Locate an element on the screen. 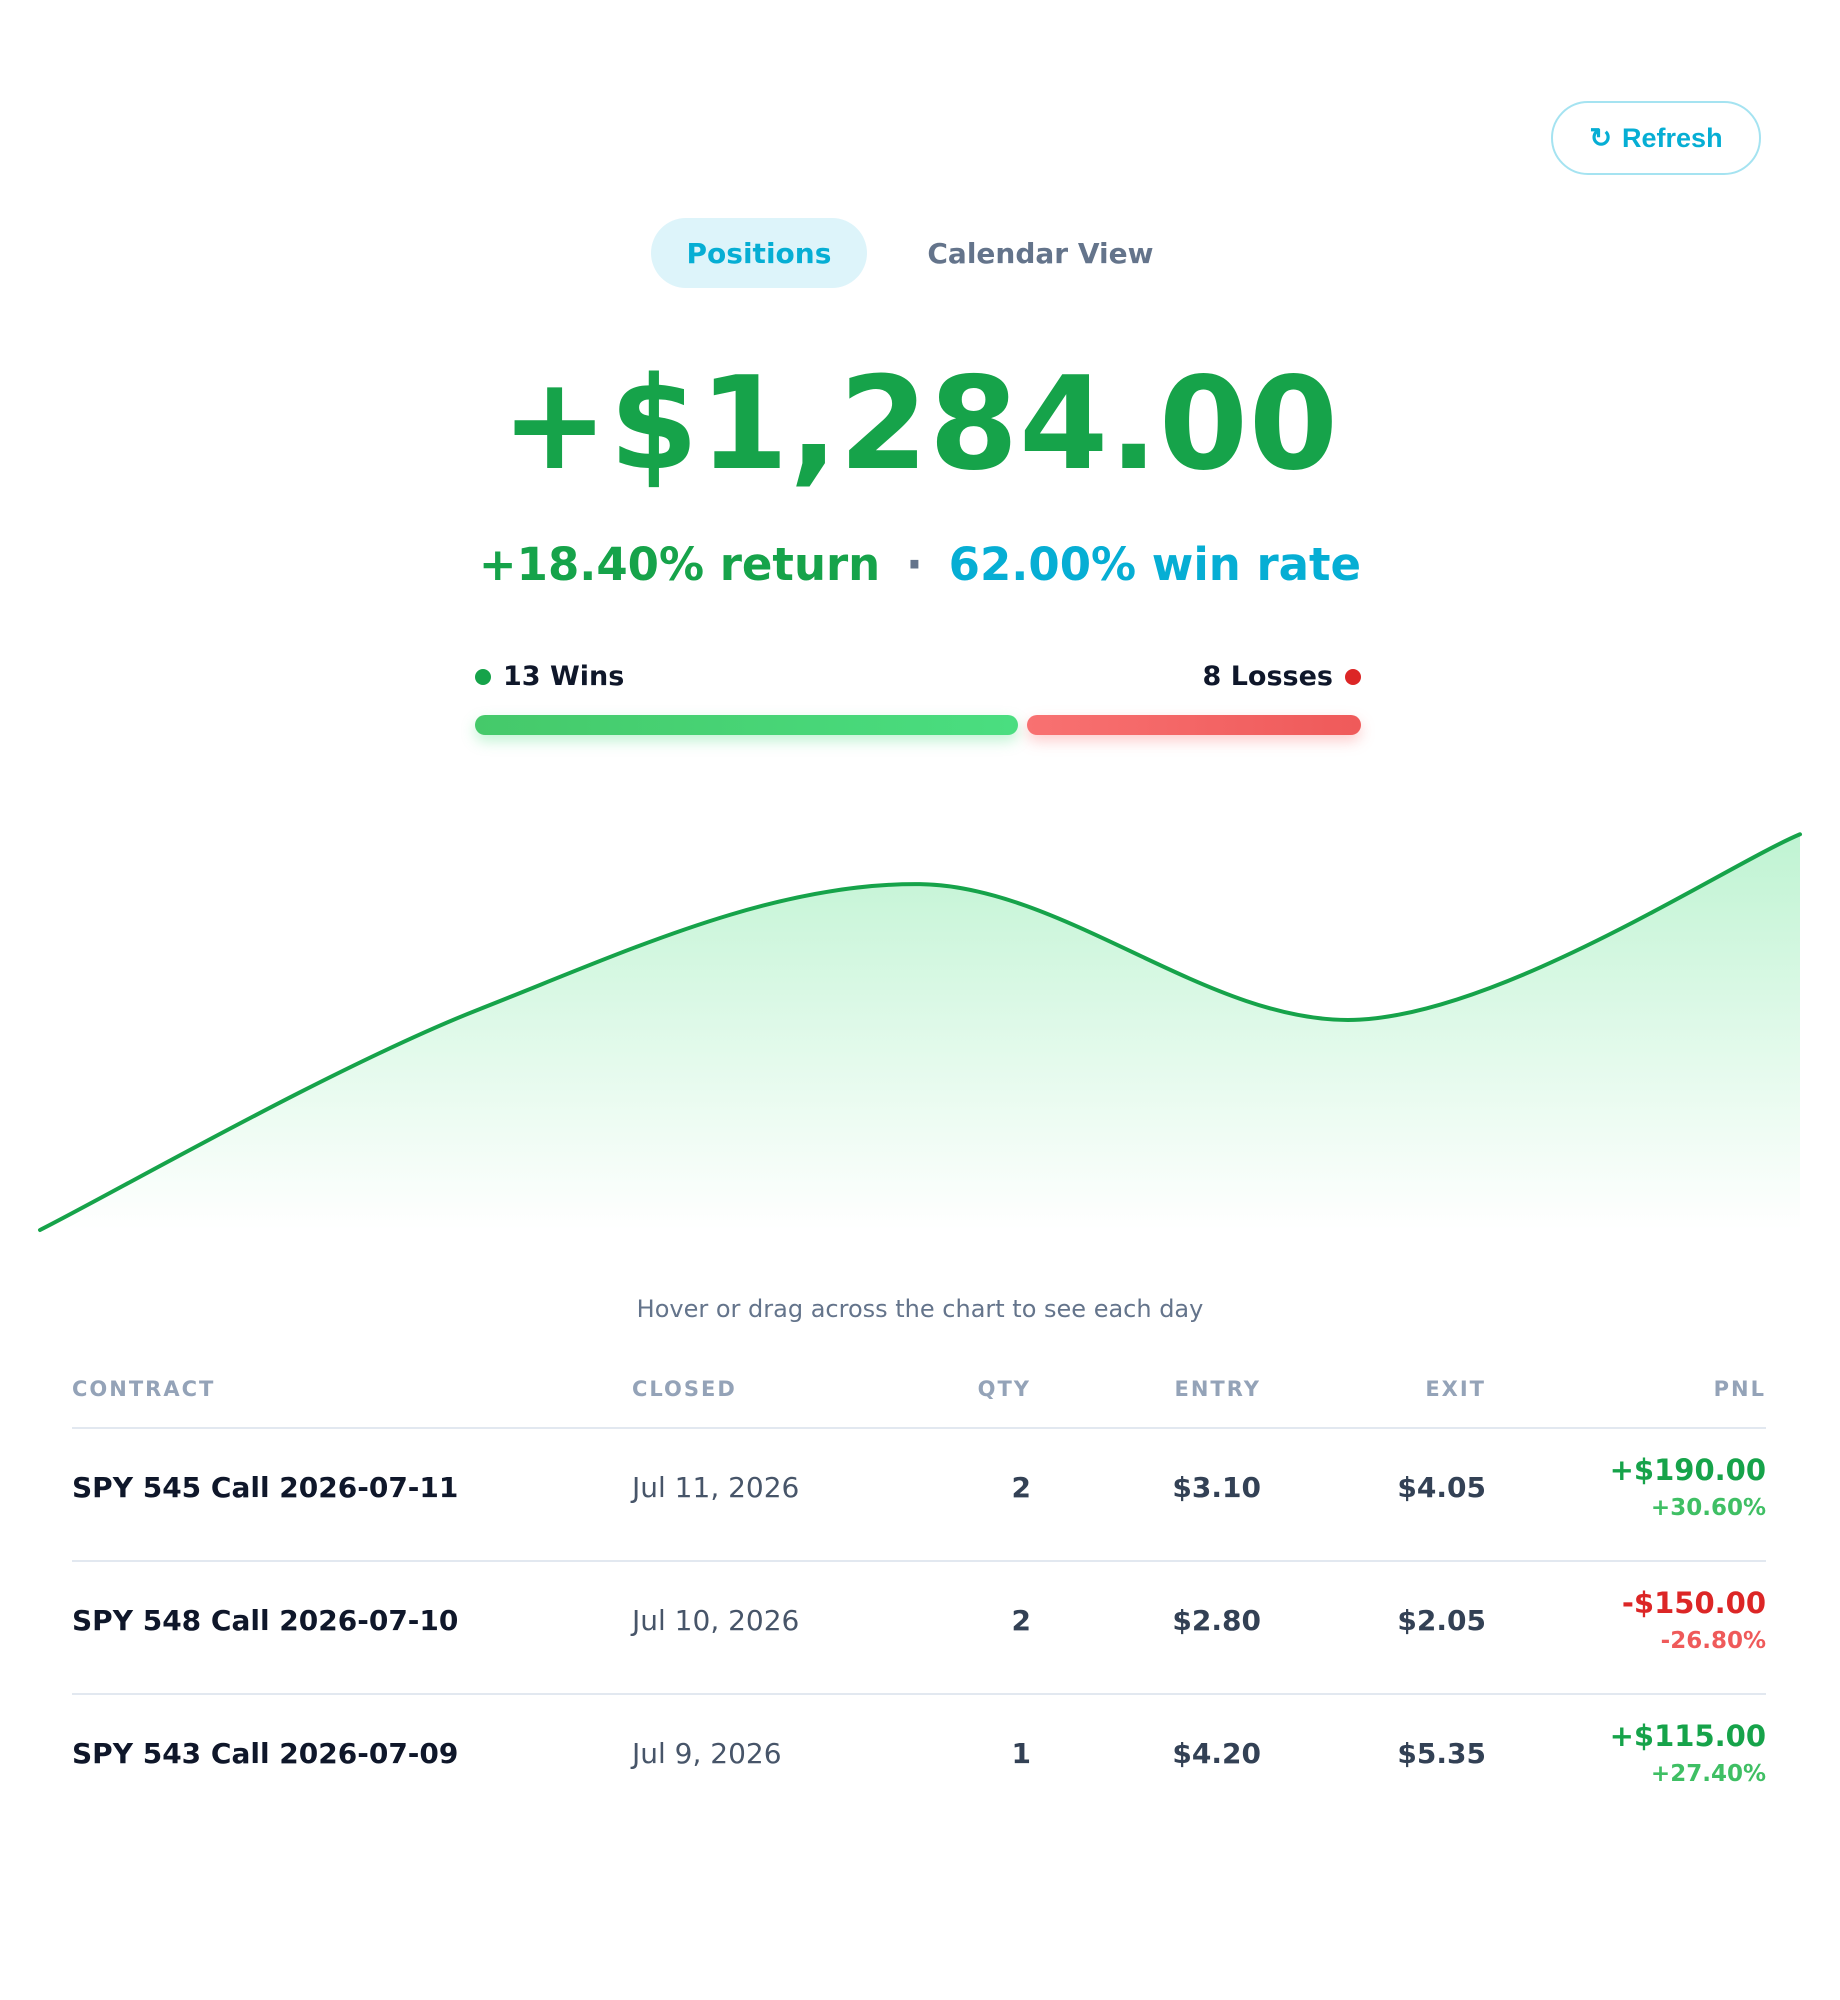 The height and width of the screenshot is (2000, 1840). header-contract: CONTRACT is located at coordinates (143, 1389).